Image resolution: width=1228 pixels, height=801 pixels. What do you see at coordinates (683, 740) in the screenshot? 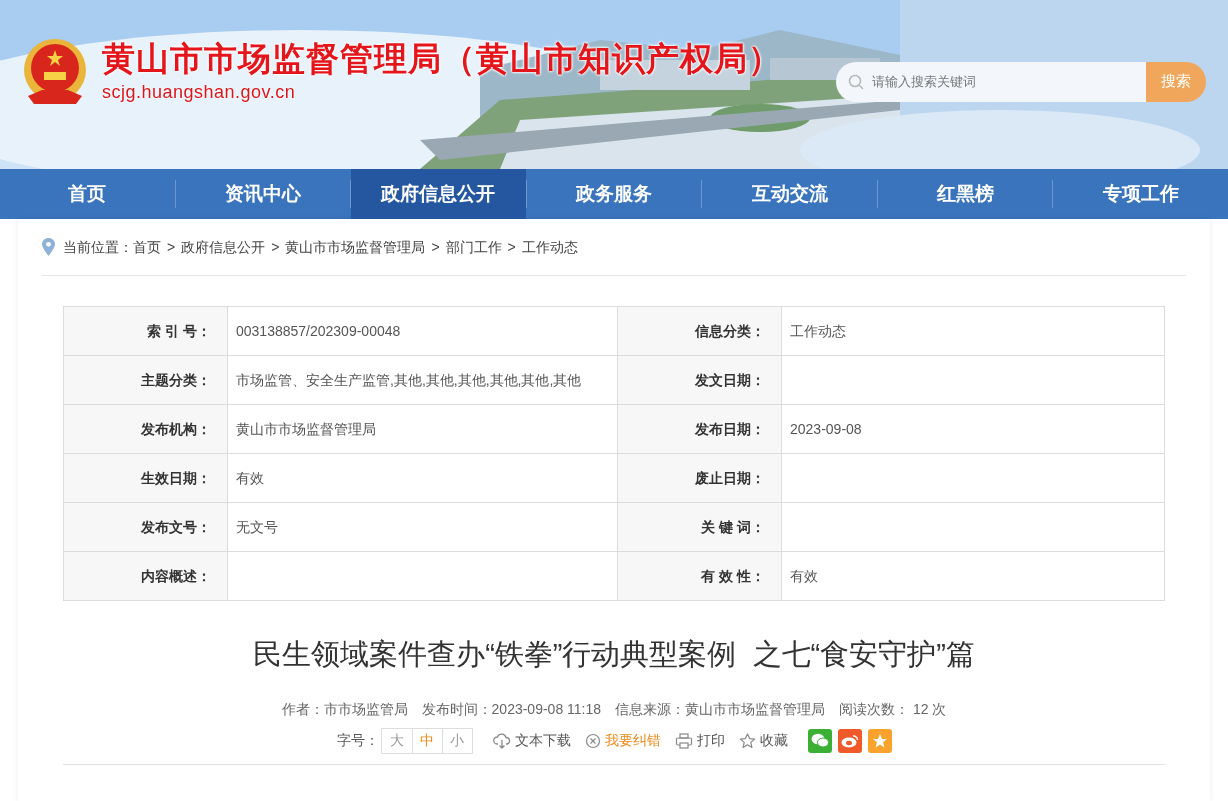
I see `printer-icon` at bounding box center [683, 740].